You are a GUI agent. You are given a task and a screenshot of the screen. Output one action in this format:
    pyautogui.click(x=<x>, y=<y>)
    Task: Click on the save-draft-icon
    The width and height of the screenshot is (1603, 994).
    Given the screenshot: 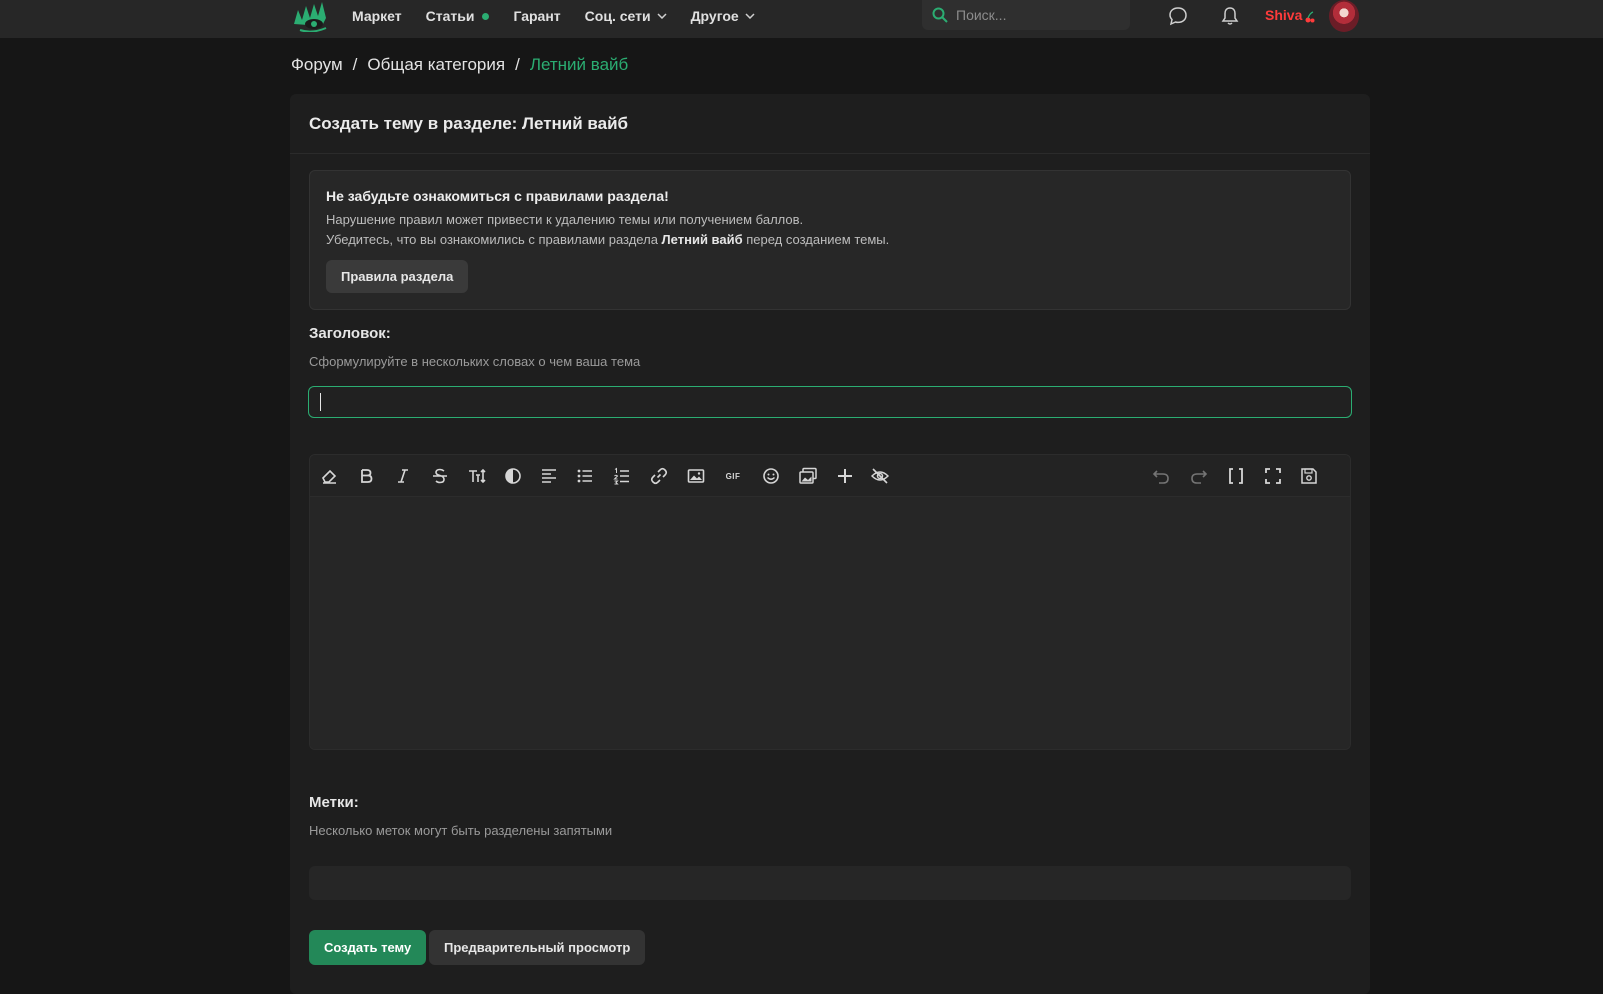 What is the action you would take?
    pyautogui.click(x=1309, y=476)
    